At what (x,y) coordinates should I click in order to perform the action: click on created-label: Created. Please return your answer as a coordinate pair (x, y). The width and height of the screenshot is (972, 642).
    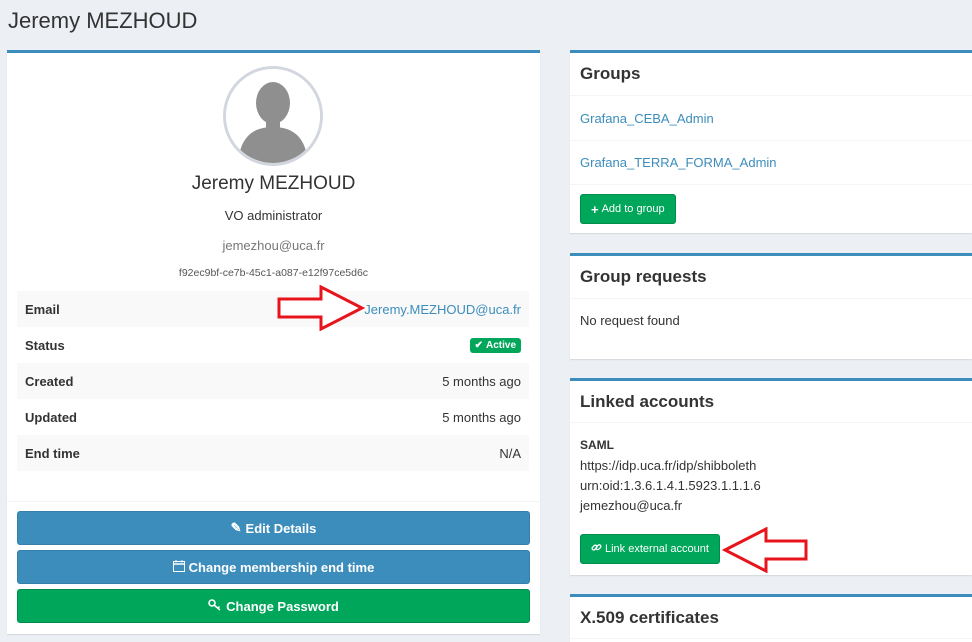
    Looking at the image, I should click on (49, 381).